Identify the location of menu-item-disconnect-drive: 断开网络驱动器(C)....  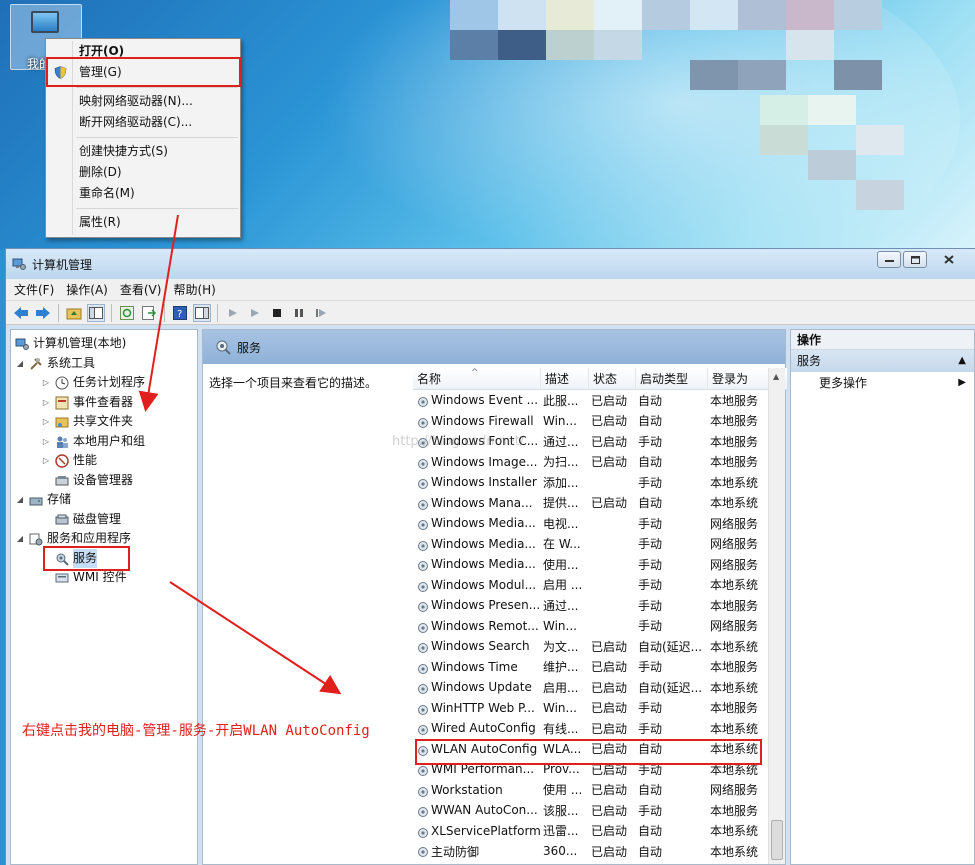
(143, 122).